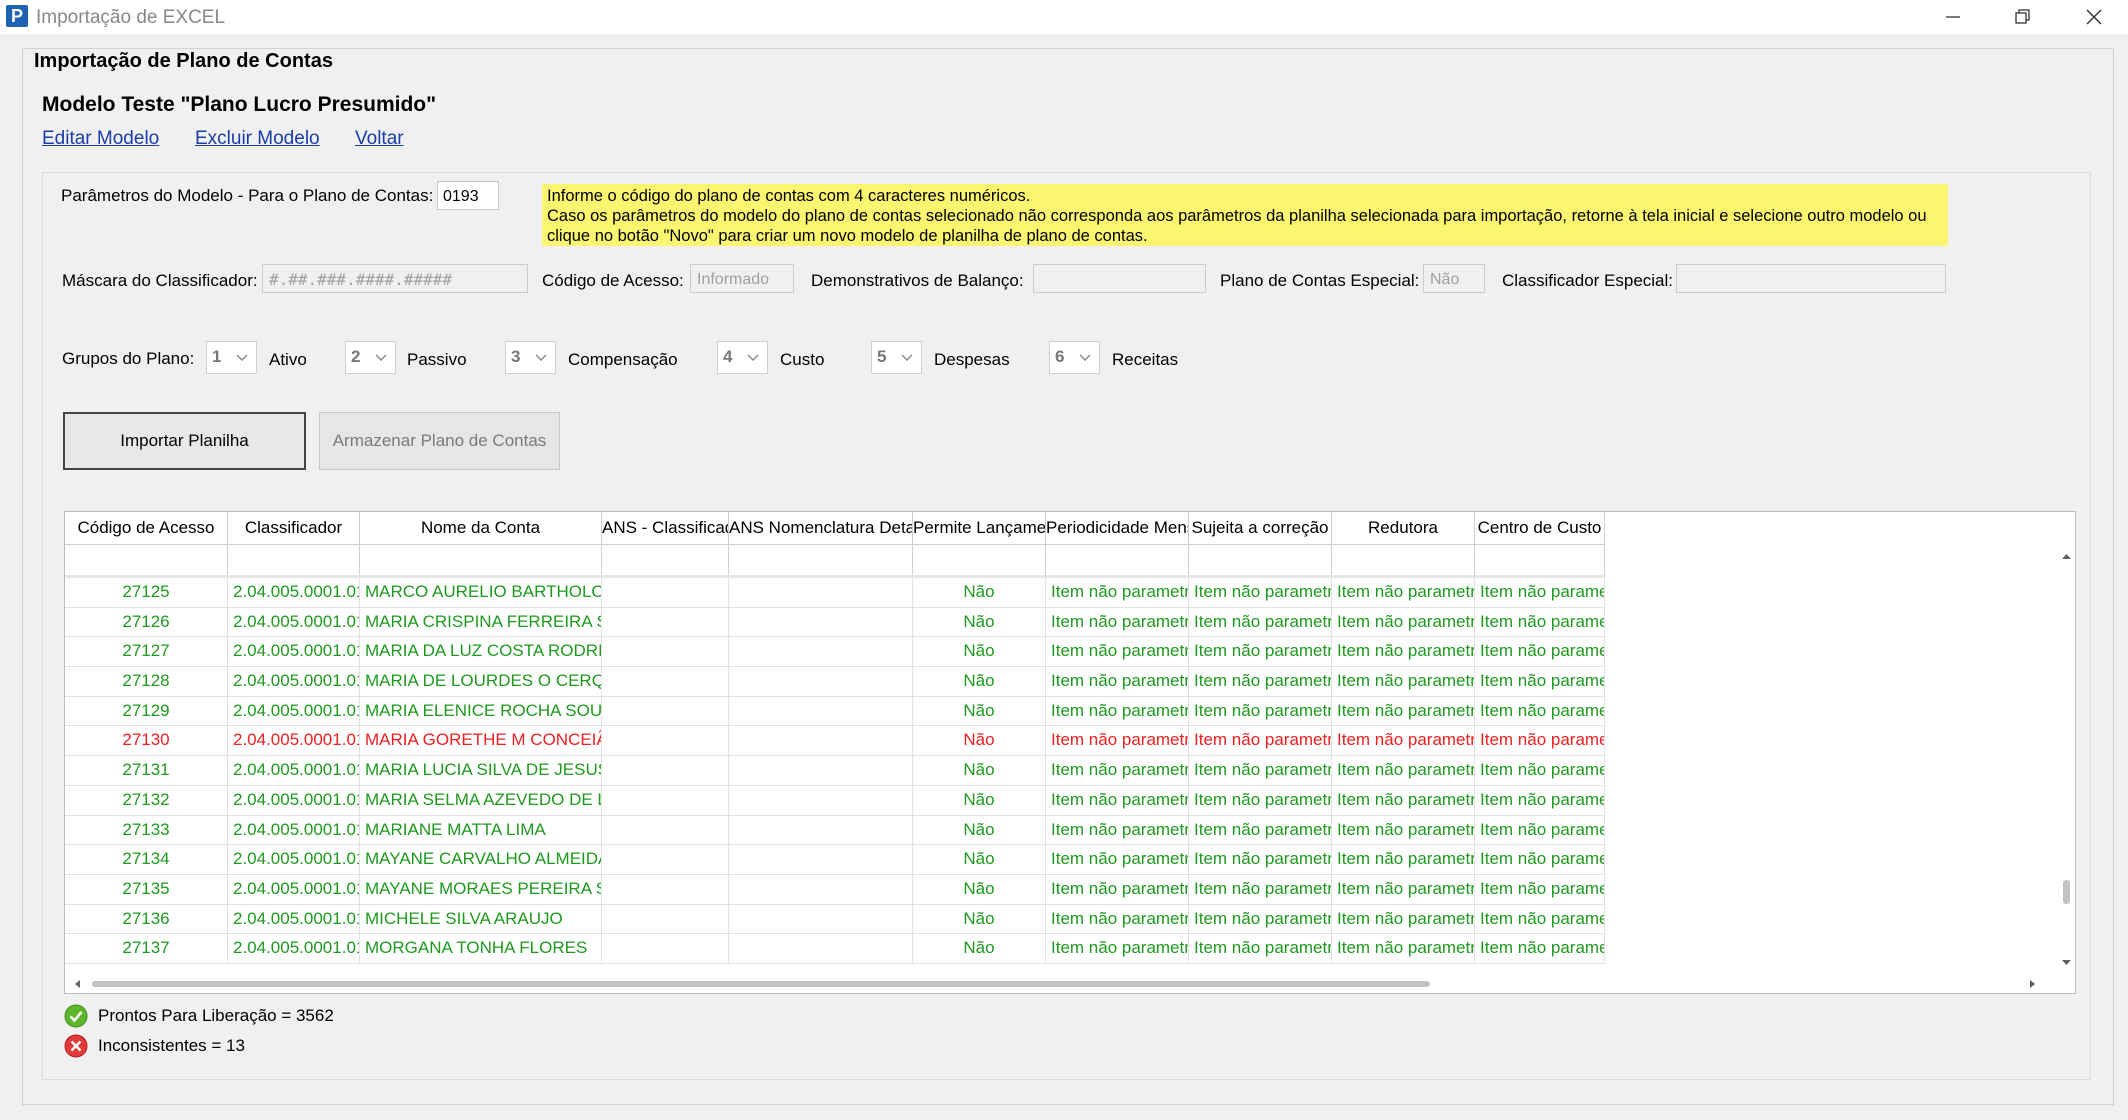 The width and height of the screenshot is (2128, 1120). I want to click on table-cell: 2.04.005.0001.01146, so click(294, 681).